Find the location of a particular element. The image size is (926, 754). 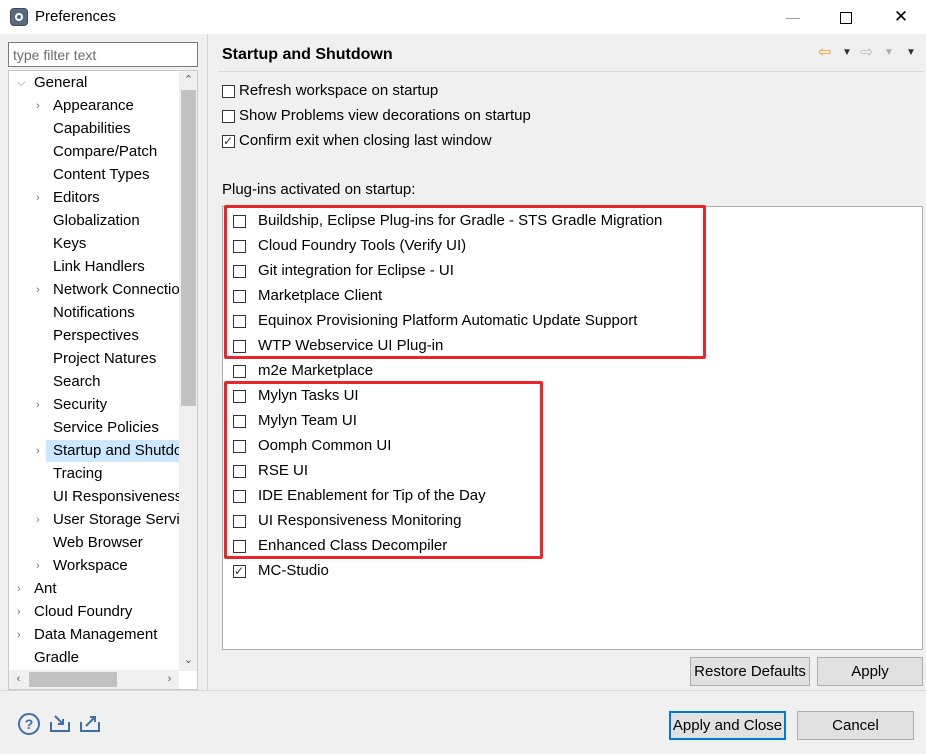

tree-item-label: Compare/Patch is located at coordinates (105, 151).